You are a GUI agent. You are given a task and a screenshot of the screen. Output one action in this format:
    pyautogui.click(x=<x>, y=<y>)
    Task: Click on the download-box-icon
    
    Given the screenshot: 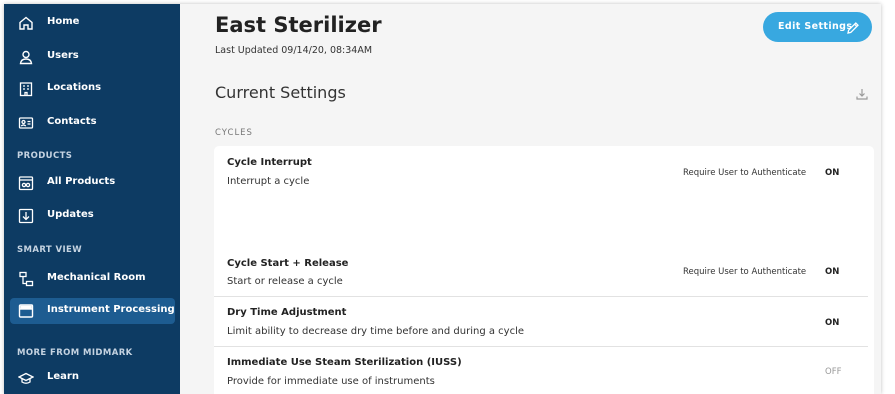 What is the action you would take?
    pyautogui.click(x=26, y=216)
    